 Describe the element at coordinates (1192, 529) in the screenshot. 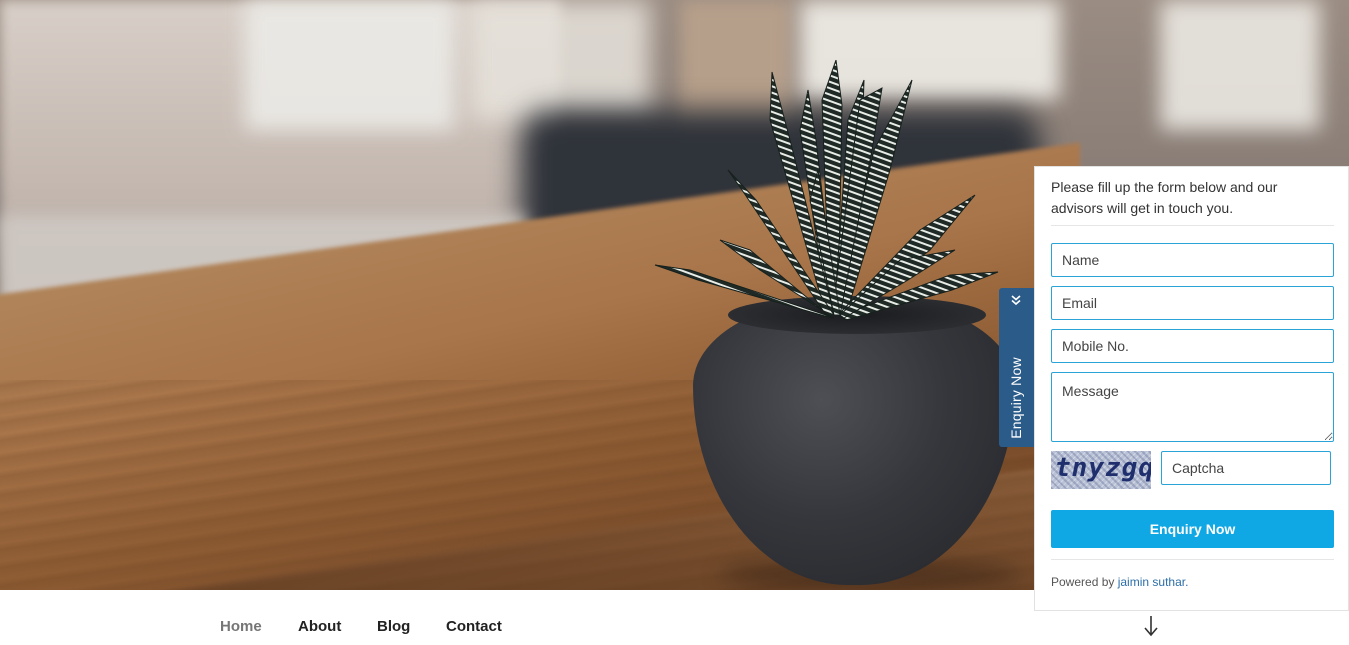

I see `enquiry-submit-button: Enquiry Now` at that location.